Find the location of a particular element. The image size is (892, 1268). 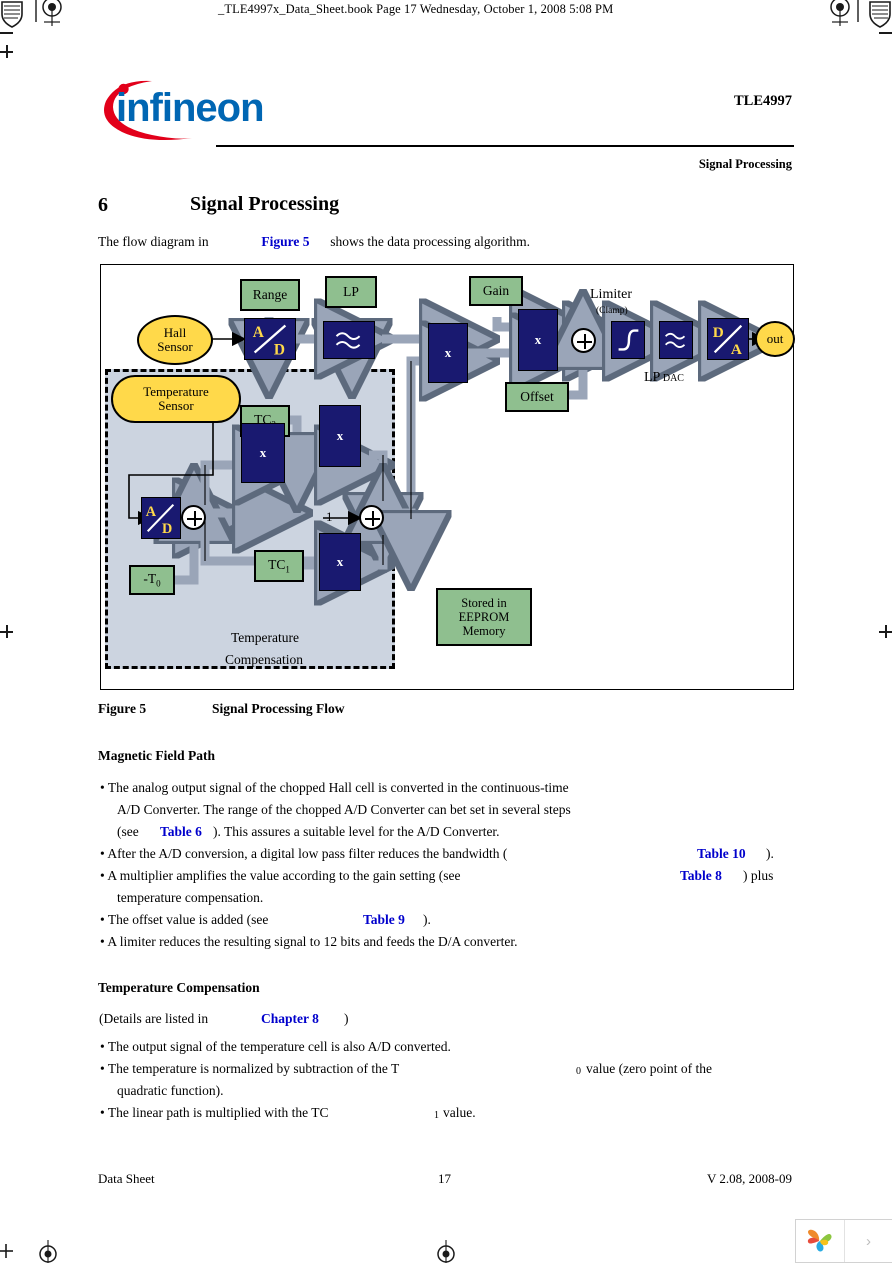

temperature-compensation-heading: Temperature Compensation is located at coordinates (179, 987).